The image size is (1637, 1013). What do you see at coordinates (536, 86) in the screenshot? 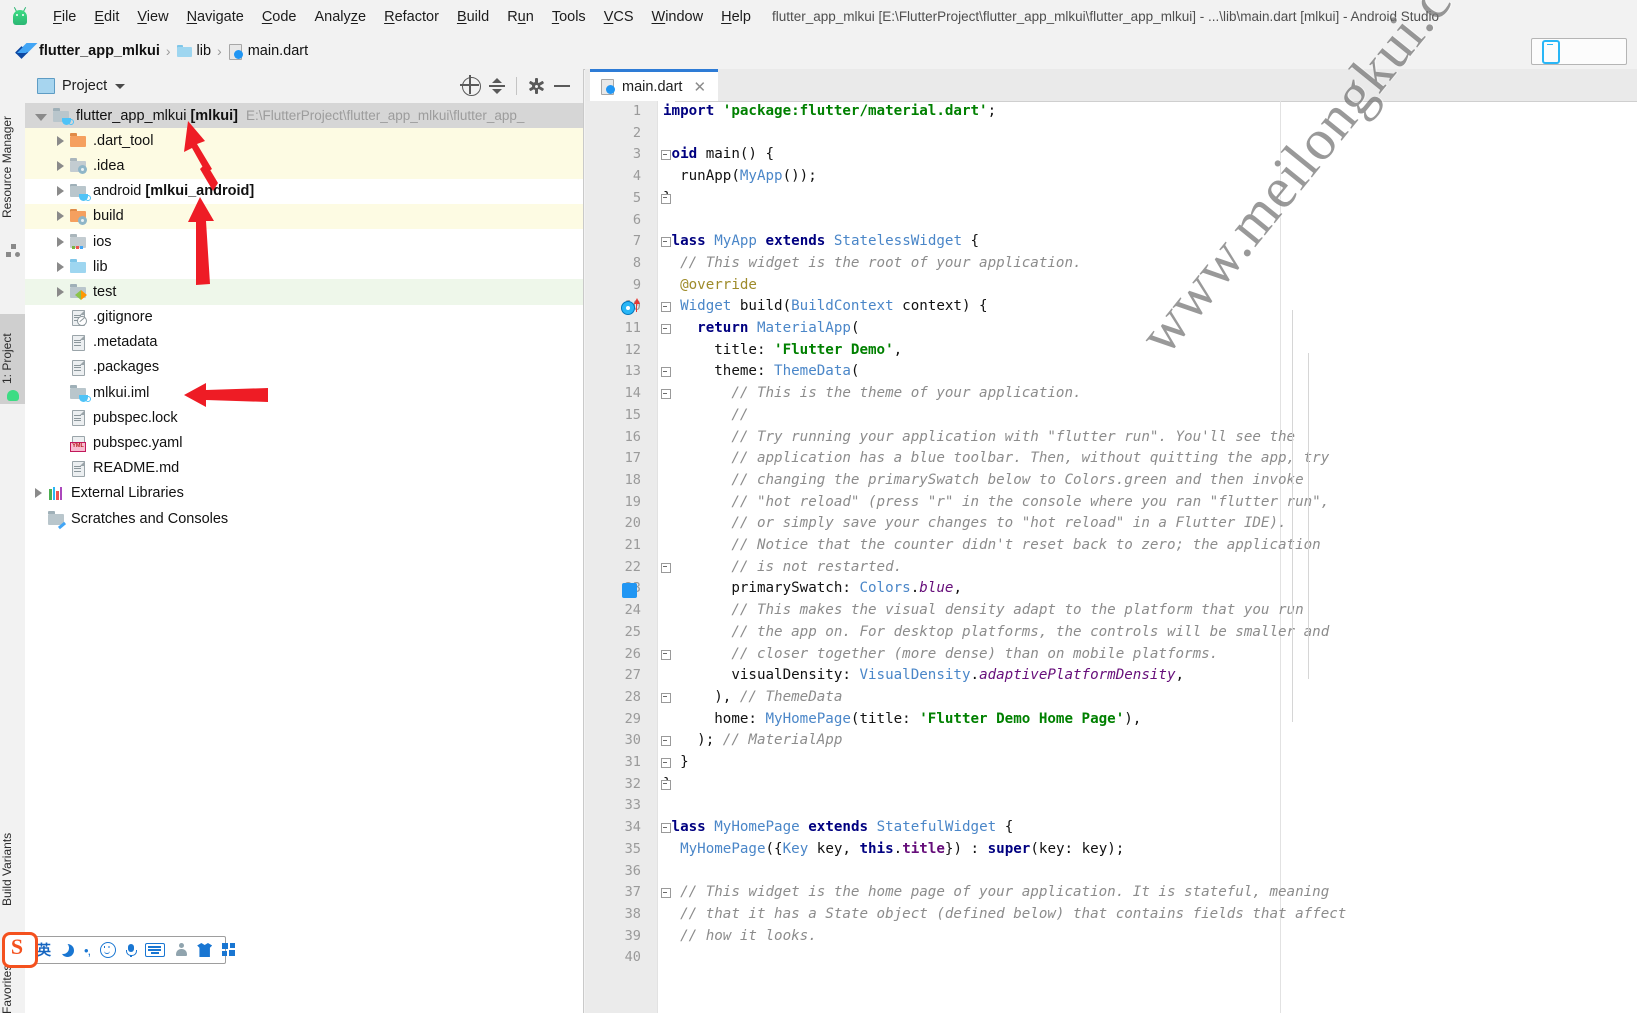
I see `settings-button` at bounding box center [536, 86].